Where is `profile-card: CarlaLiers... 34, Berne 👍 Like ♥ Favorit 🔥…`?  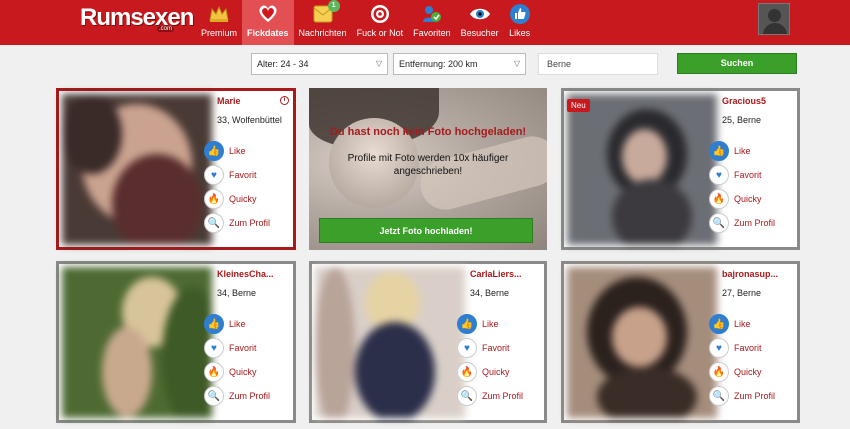
profile-card: CarlaLiers... 34, Berne 👍 Like ♥ Favorit 🔥… is located at coordinates (428, 342).